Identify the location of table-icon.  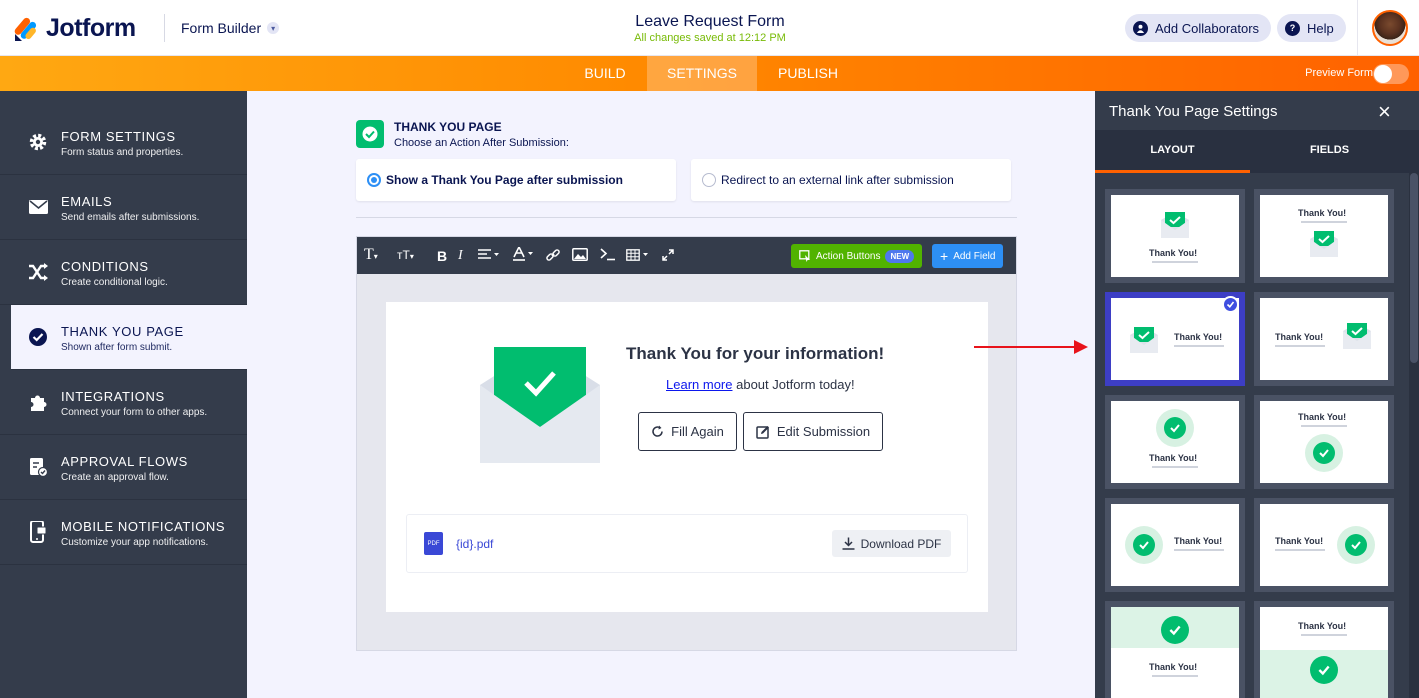
(638, 256).